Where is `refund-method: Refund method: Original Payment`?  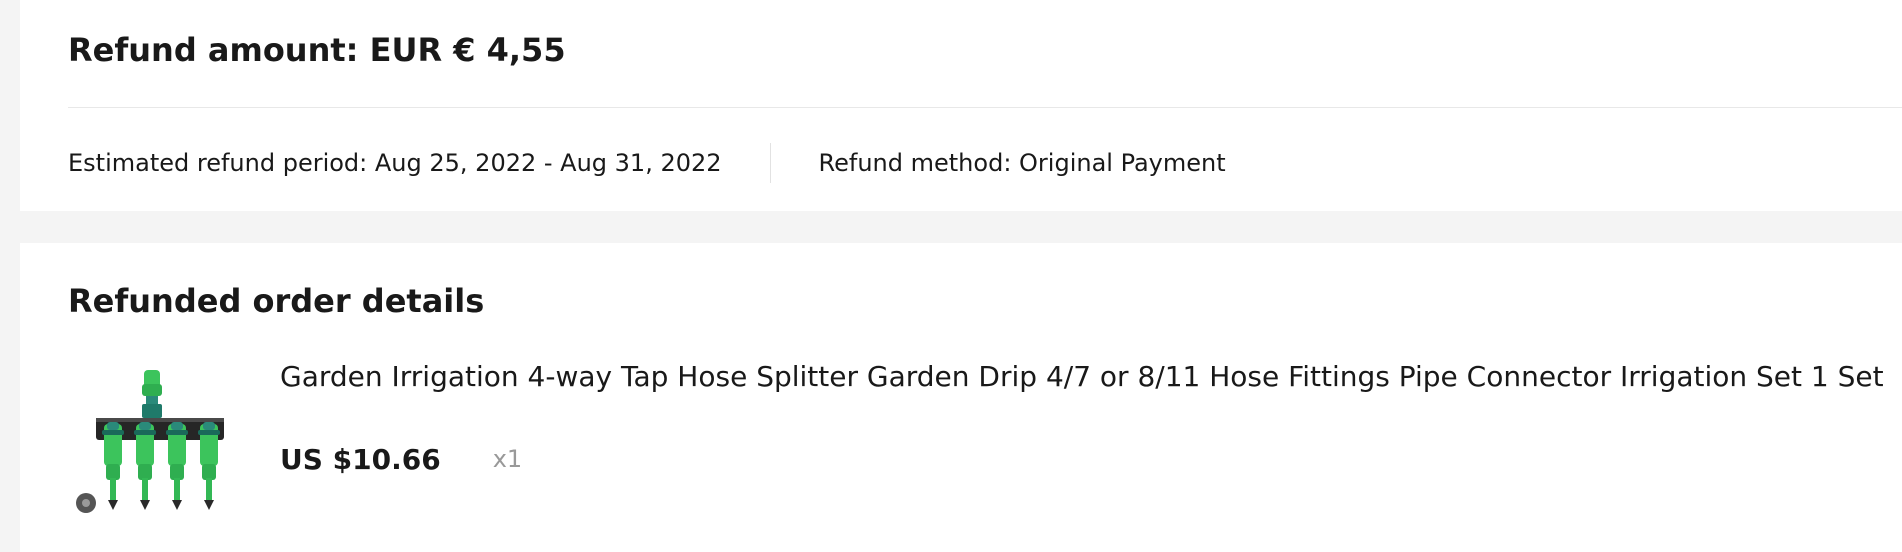
refund-method: Refund method: Original Payment is located at coordinates (1022, 163).